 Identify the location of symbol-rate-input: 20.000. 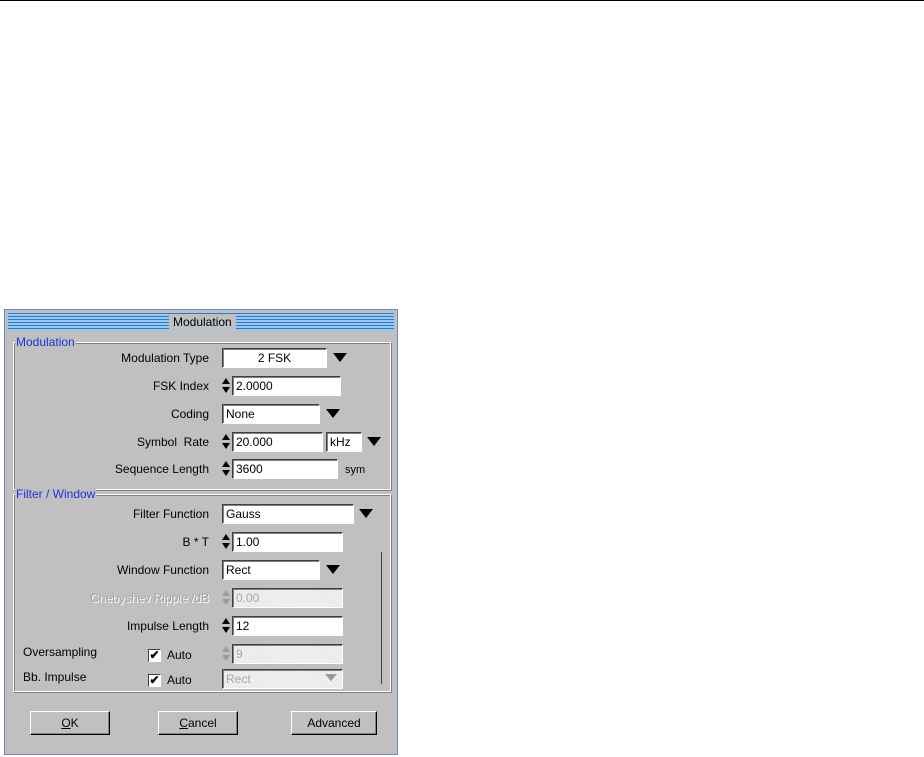
(277, 442).